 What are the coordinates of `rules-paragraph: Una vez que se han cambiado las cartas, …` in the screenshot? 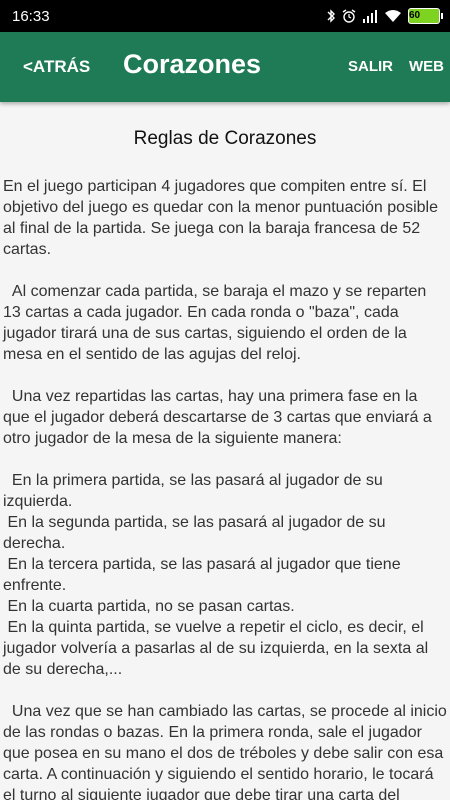 It's located at (225, 751).